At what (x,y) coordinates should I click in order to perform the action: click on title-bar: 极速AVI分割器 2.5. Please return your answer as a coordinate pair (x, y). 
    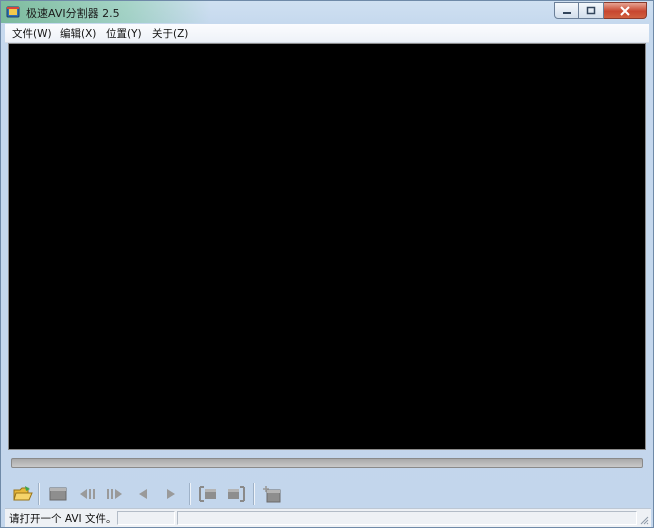
    Looking at the image, I should click on (327, 12).